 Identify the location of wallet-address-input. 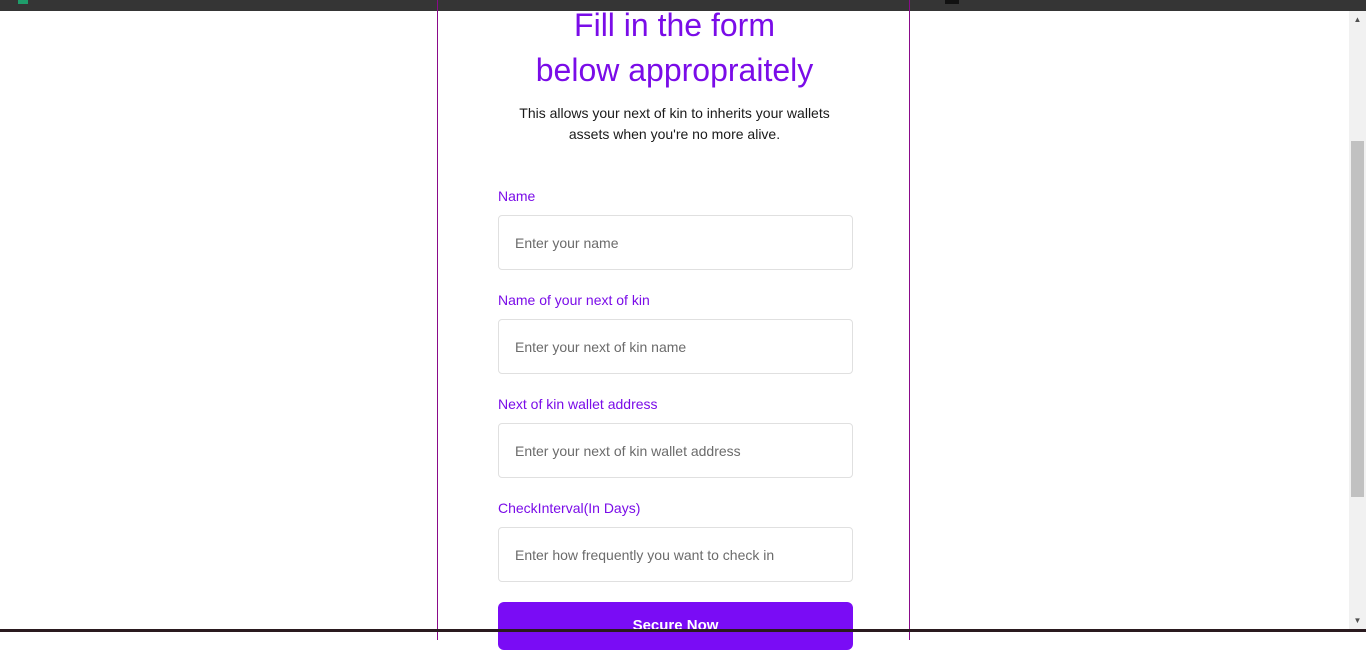
(675, 450).